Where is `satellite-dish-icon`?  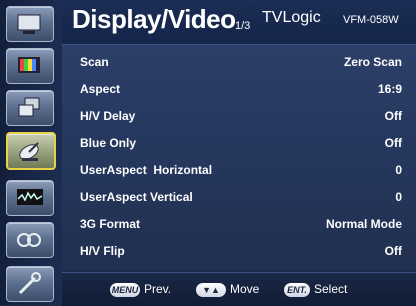 satellite-dish-icon is located at coordinates (29, 151).